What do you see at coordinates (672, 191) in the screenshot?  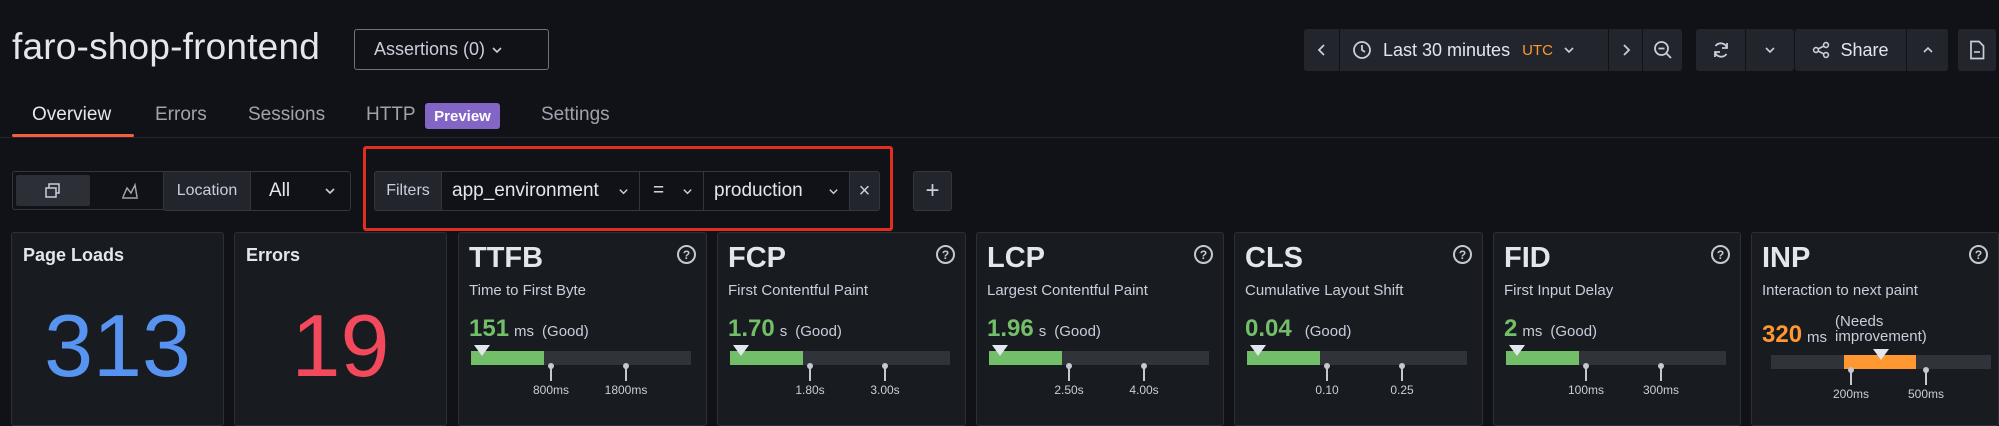 I see `filter-operator-select: =` at bounding box center [672, 191].